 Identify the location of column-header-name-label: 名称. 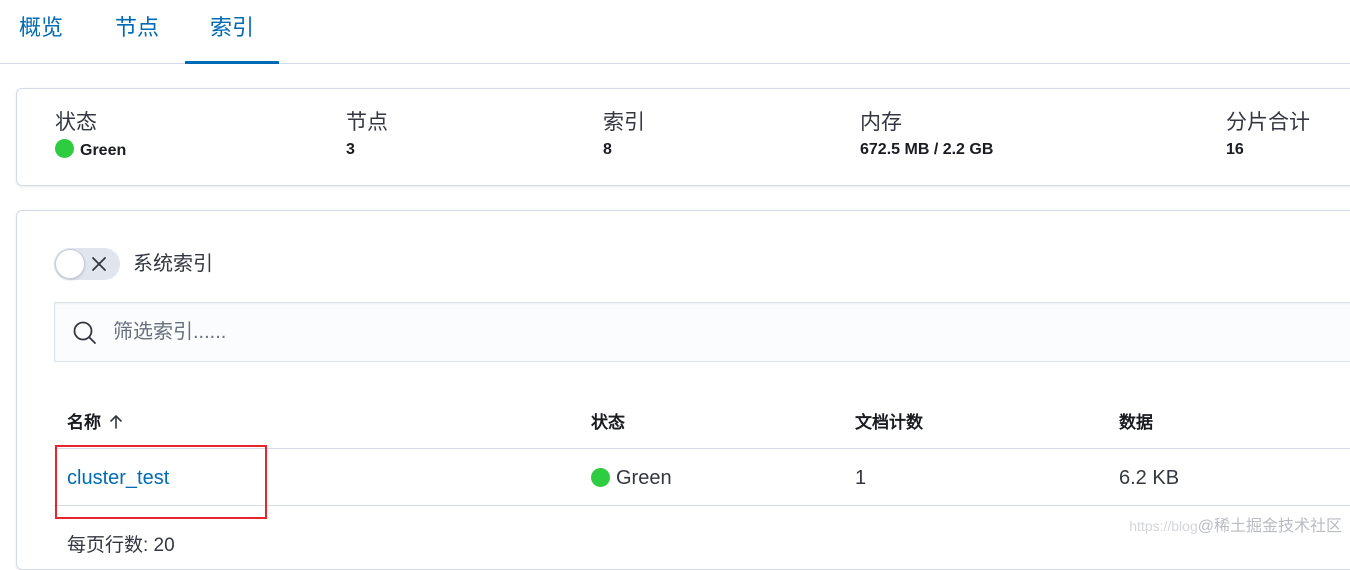
(84, 422).